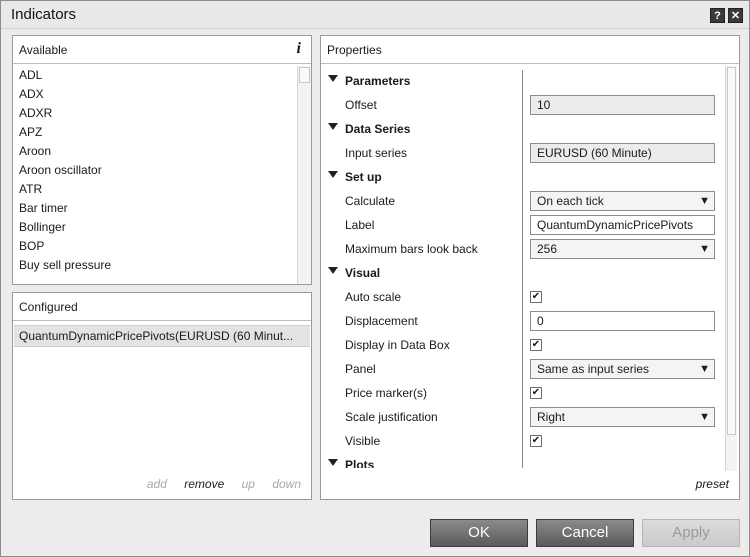 The image size is (750, 557). I want to click on list-item: Aroon oscillator, so click(154, 170).